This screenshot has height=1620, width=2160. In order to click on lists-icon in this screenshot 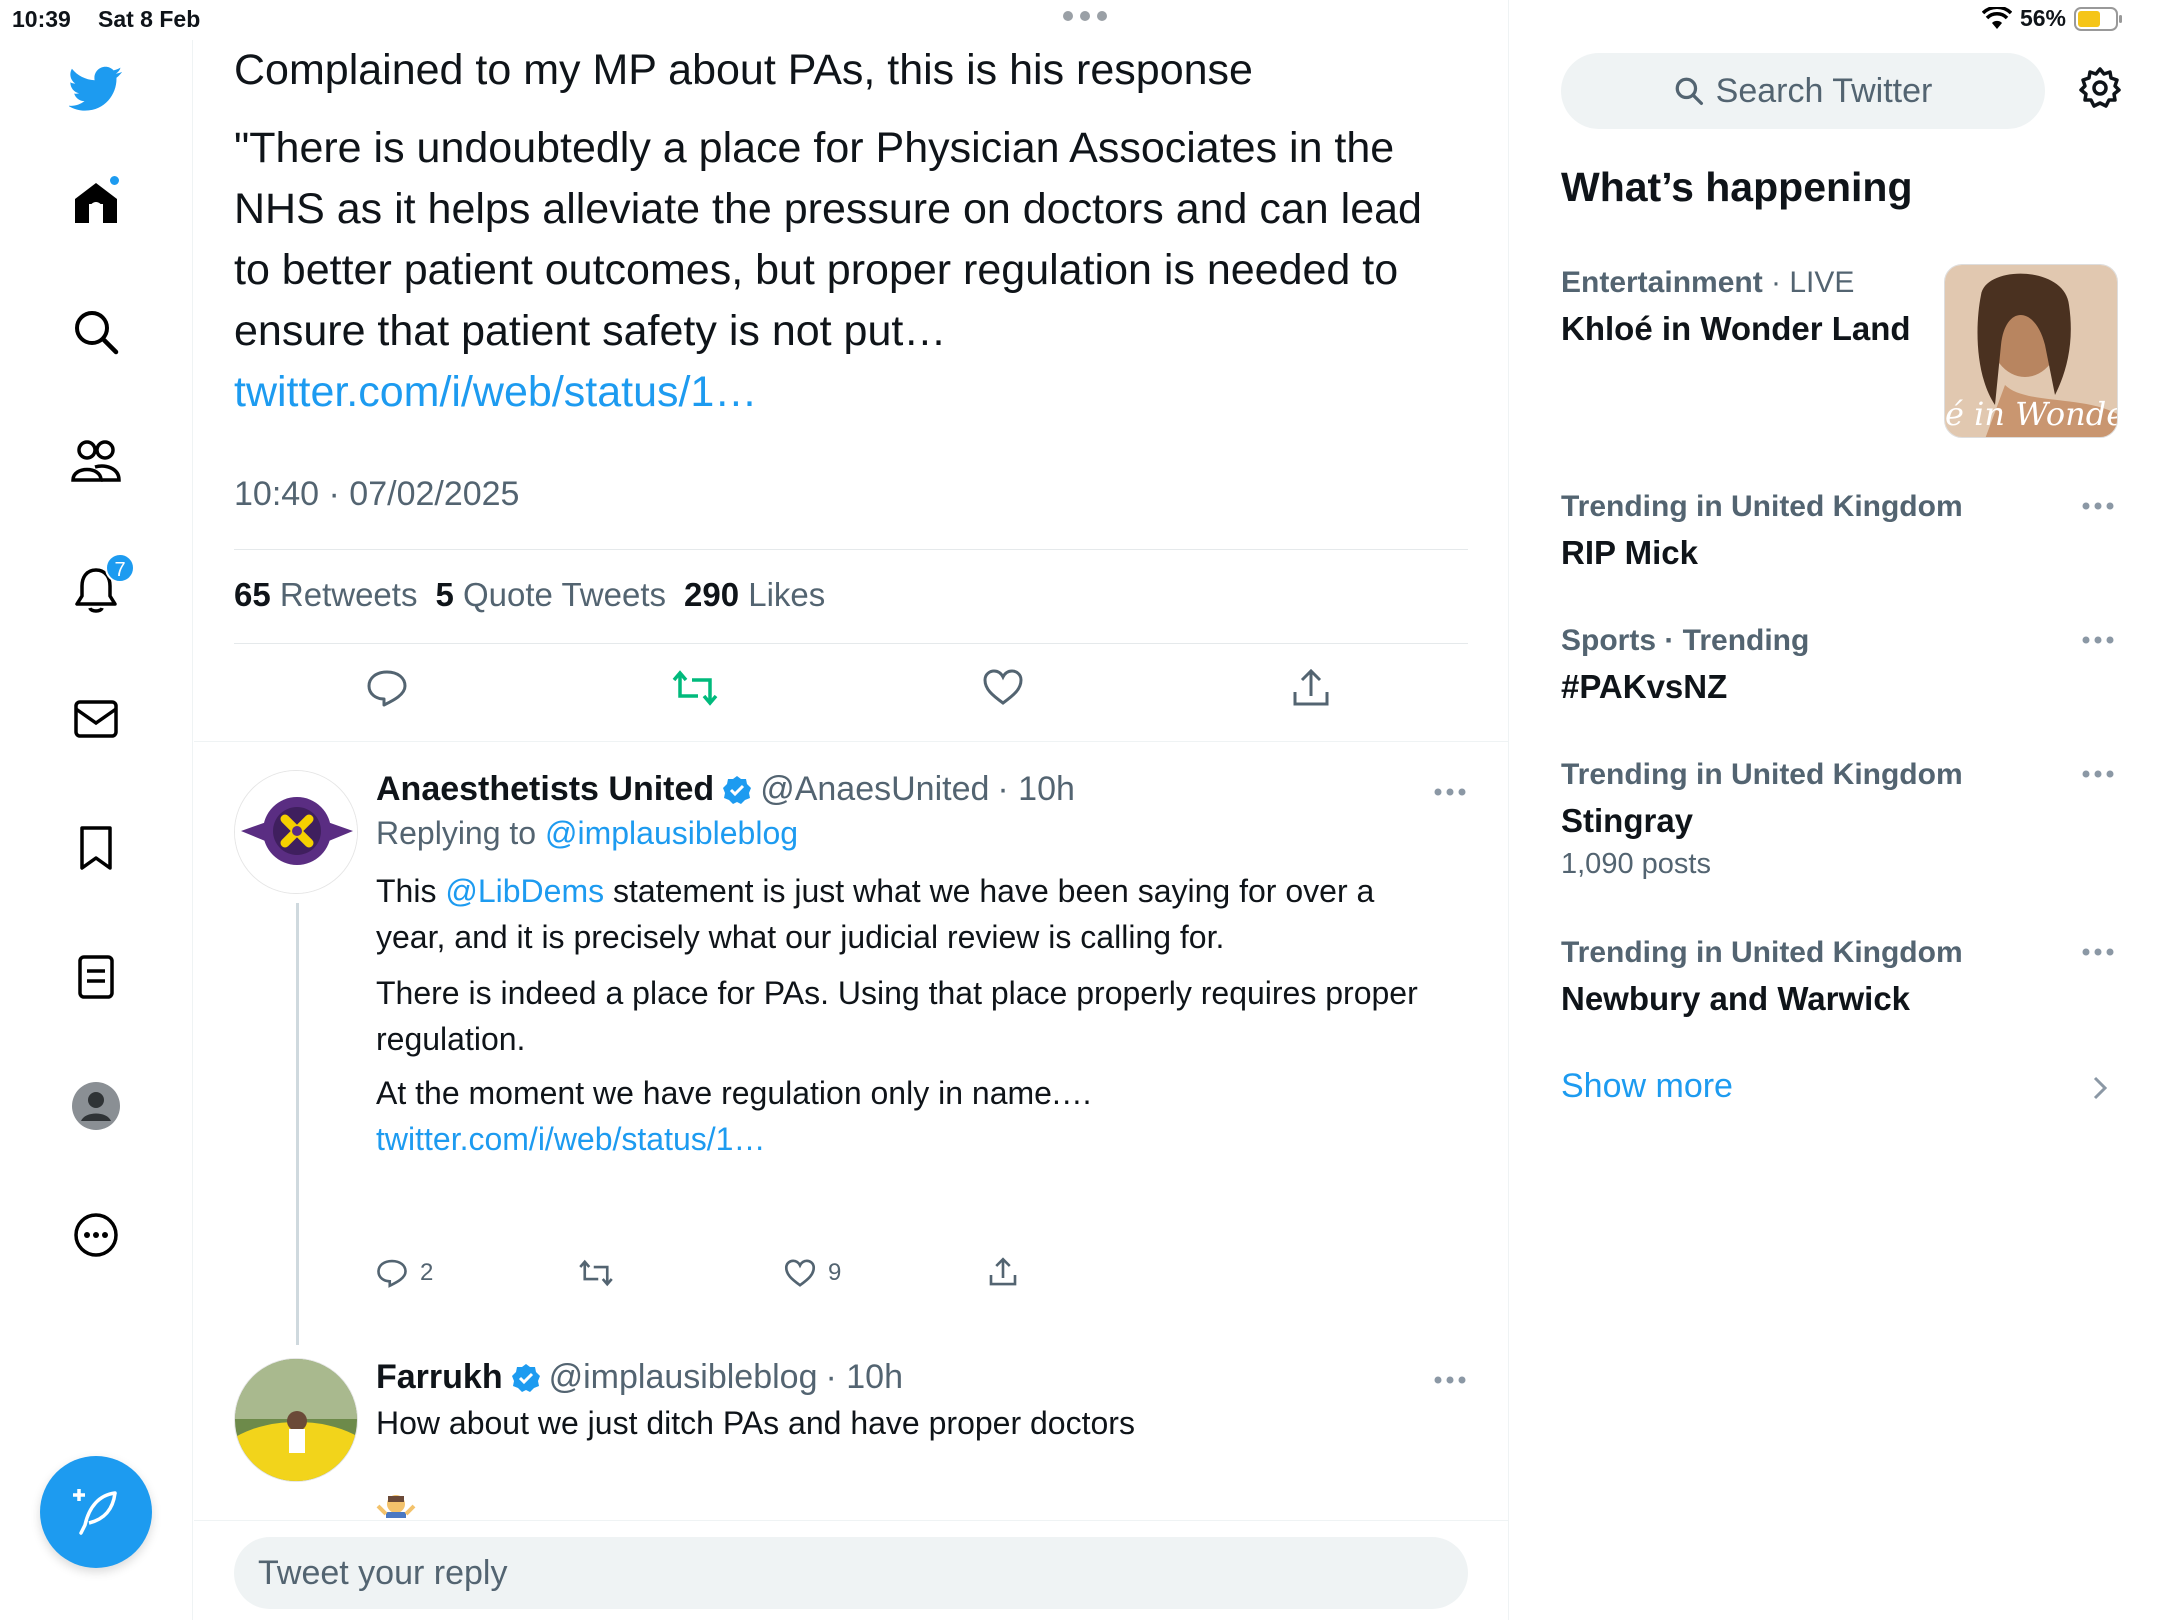, I will do `click(96, 977)`.